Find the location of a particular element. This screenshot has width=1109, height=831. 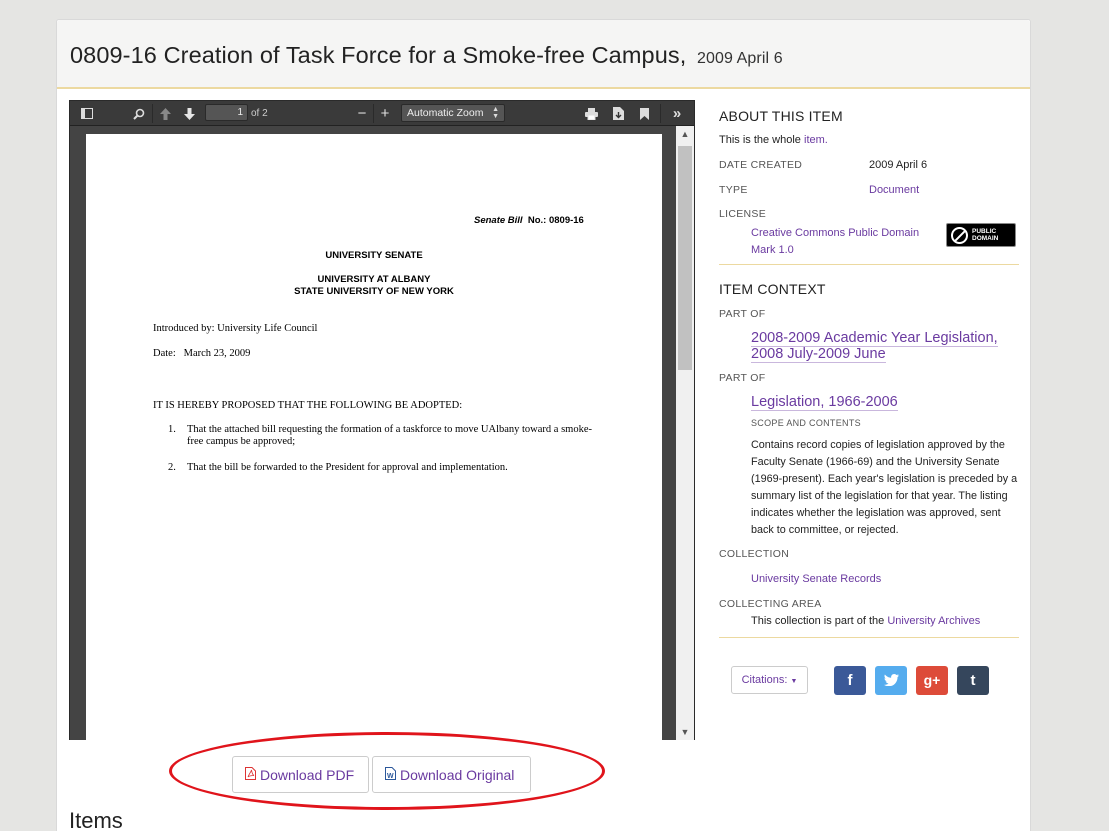

whole-item-text: This is the whole item. is located at coordinates (773, 140).